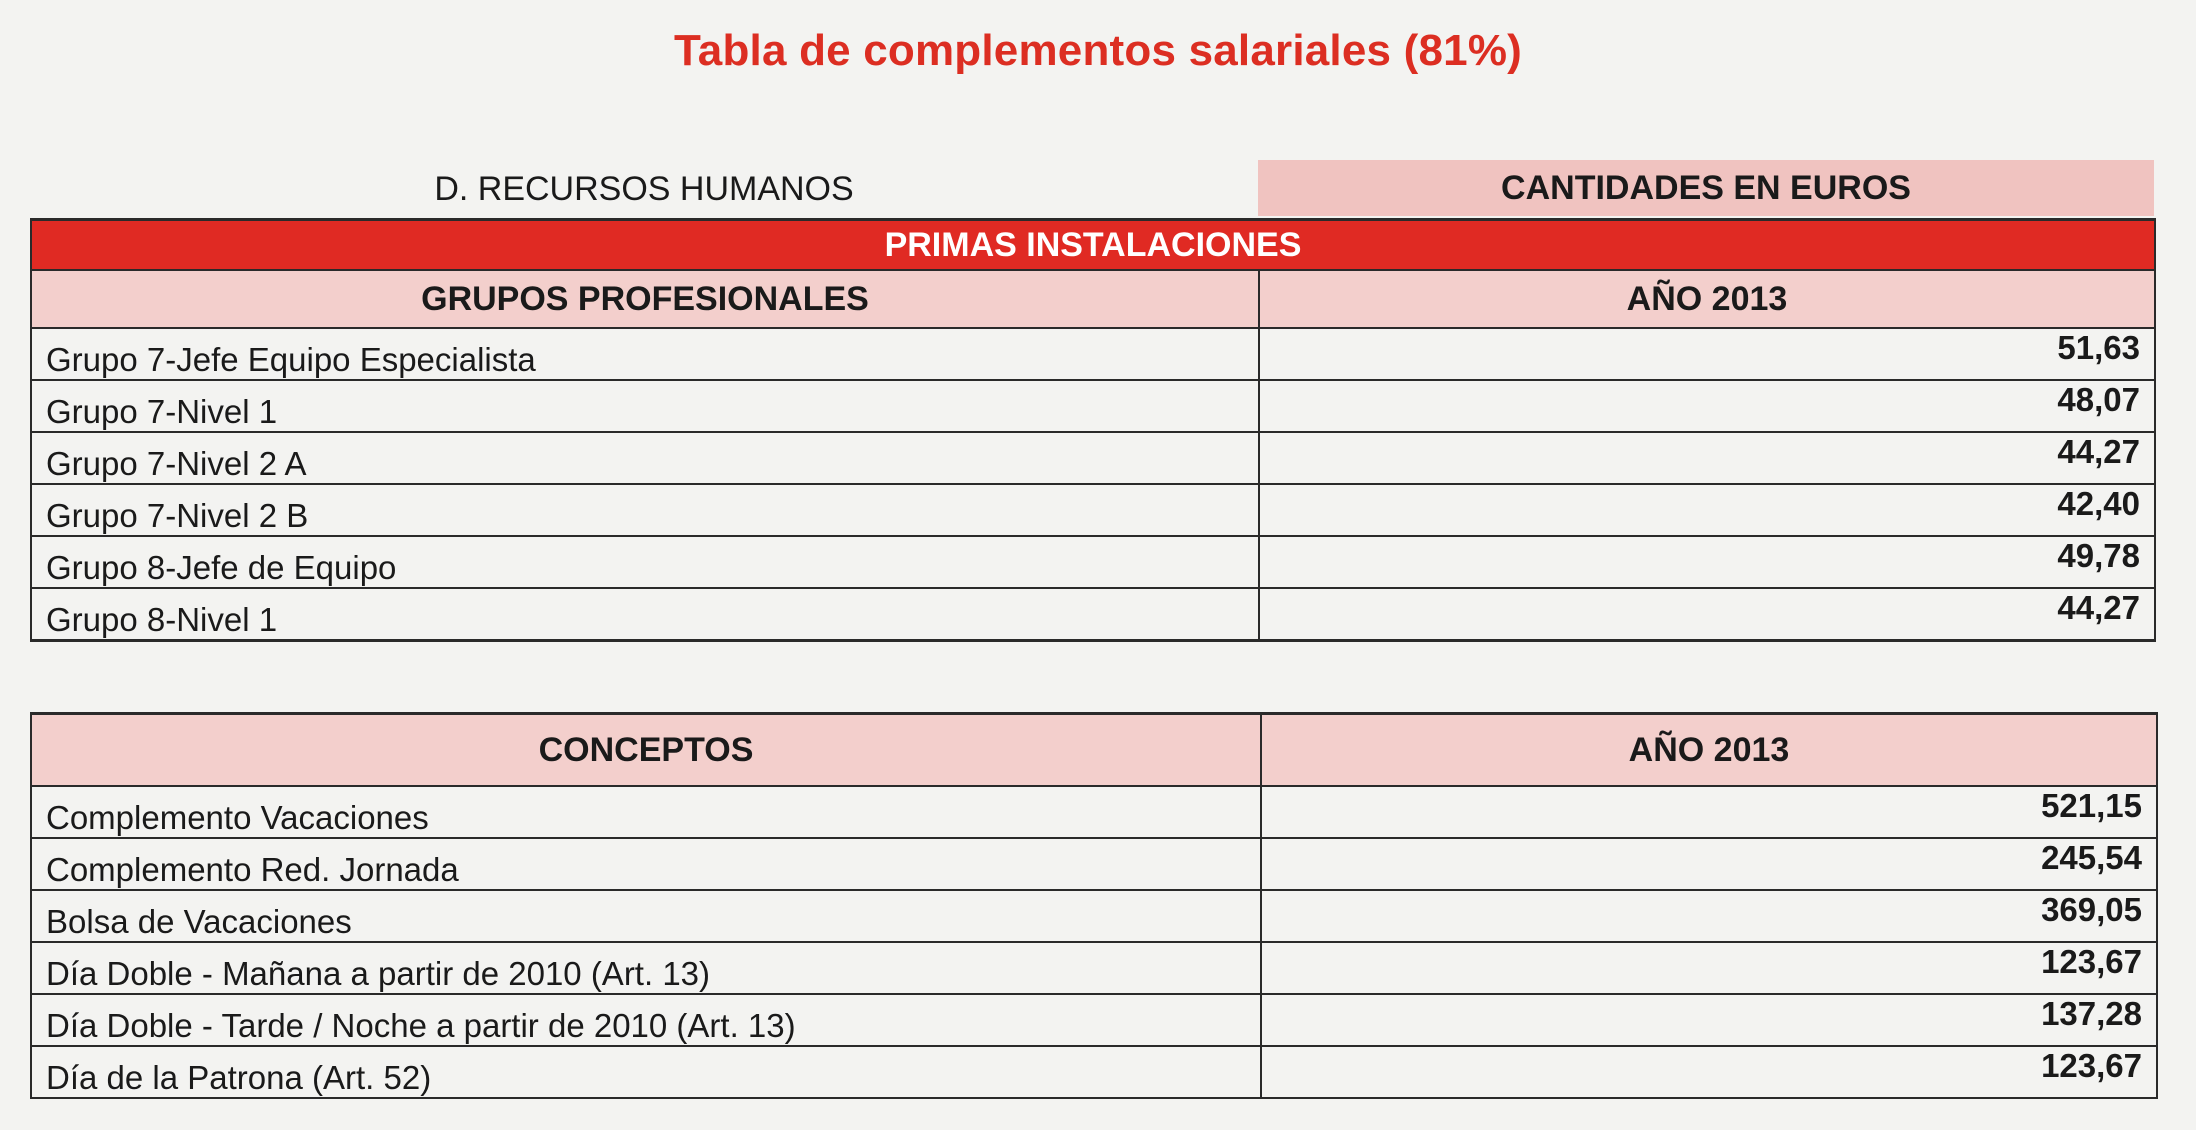  I want to click on row-label: Grupo 7-Nivel 1, so click(645, 406).